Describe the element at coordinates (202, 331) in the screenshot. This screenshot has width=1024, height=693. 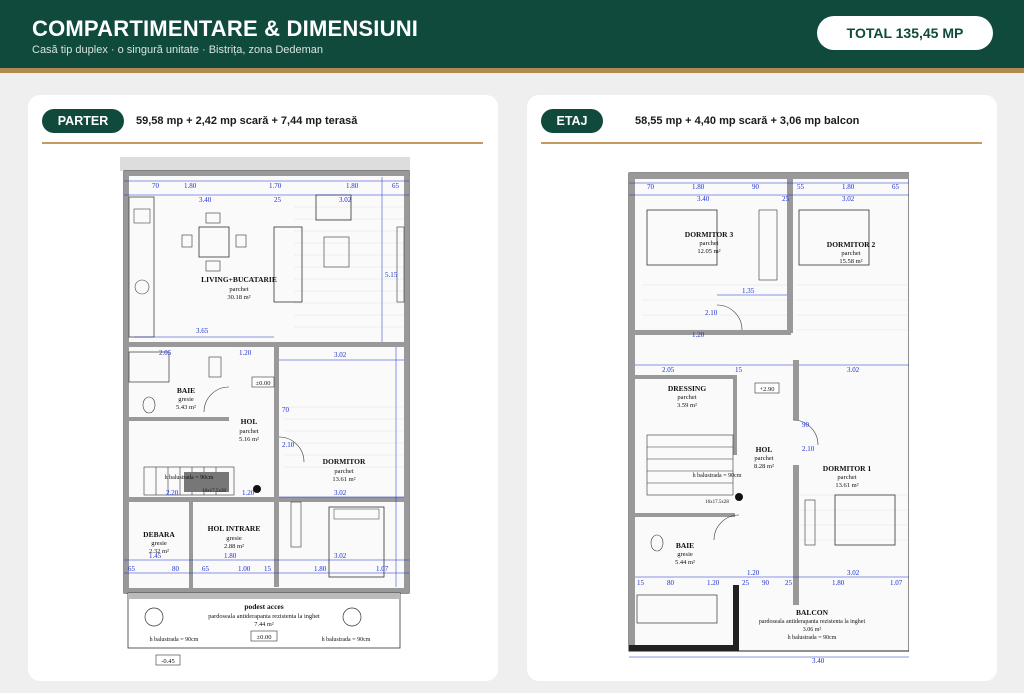
I see `dim-label: 3.65` at that location.